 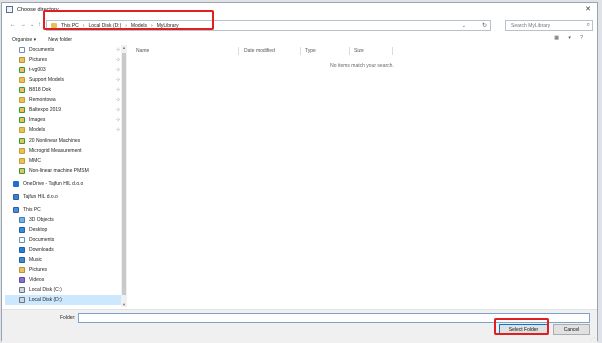 What do you see at coordinates (64, 220) in the screenshot?
I see `sidebar-item: 3D Objects` at bounding box center [64, 220].